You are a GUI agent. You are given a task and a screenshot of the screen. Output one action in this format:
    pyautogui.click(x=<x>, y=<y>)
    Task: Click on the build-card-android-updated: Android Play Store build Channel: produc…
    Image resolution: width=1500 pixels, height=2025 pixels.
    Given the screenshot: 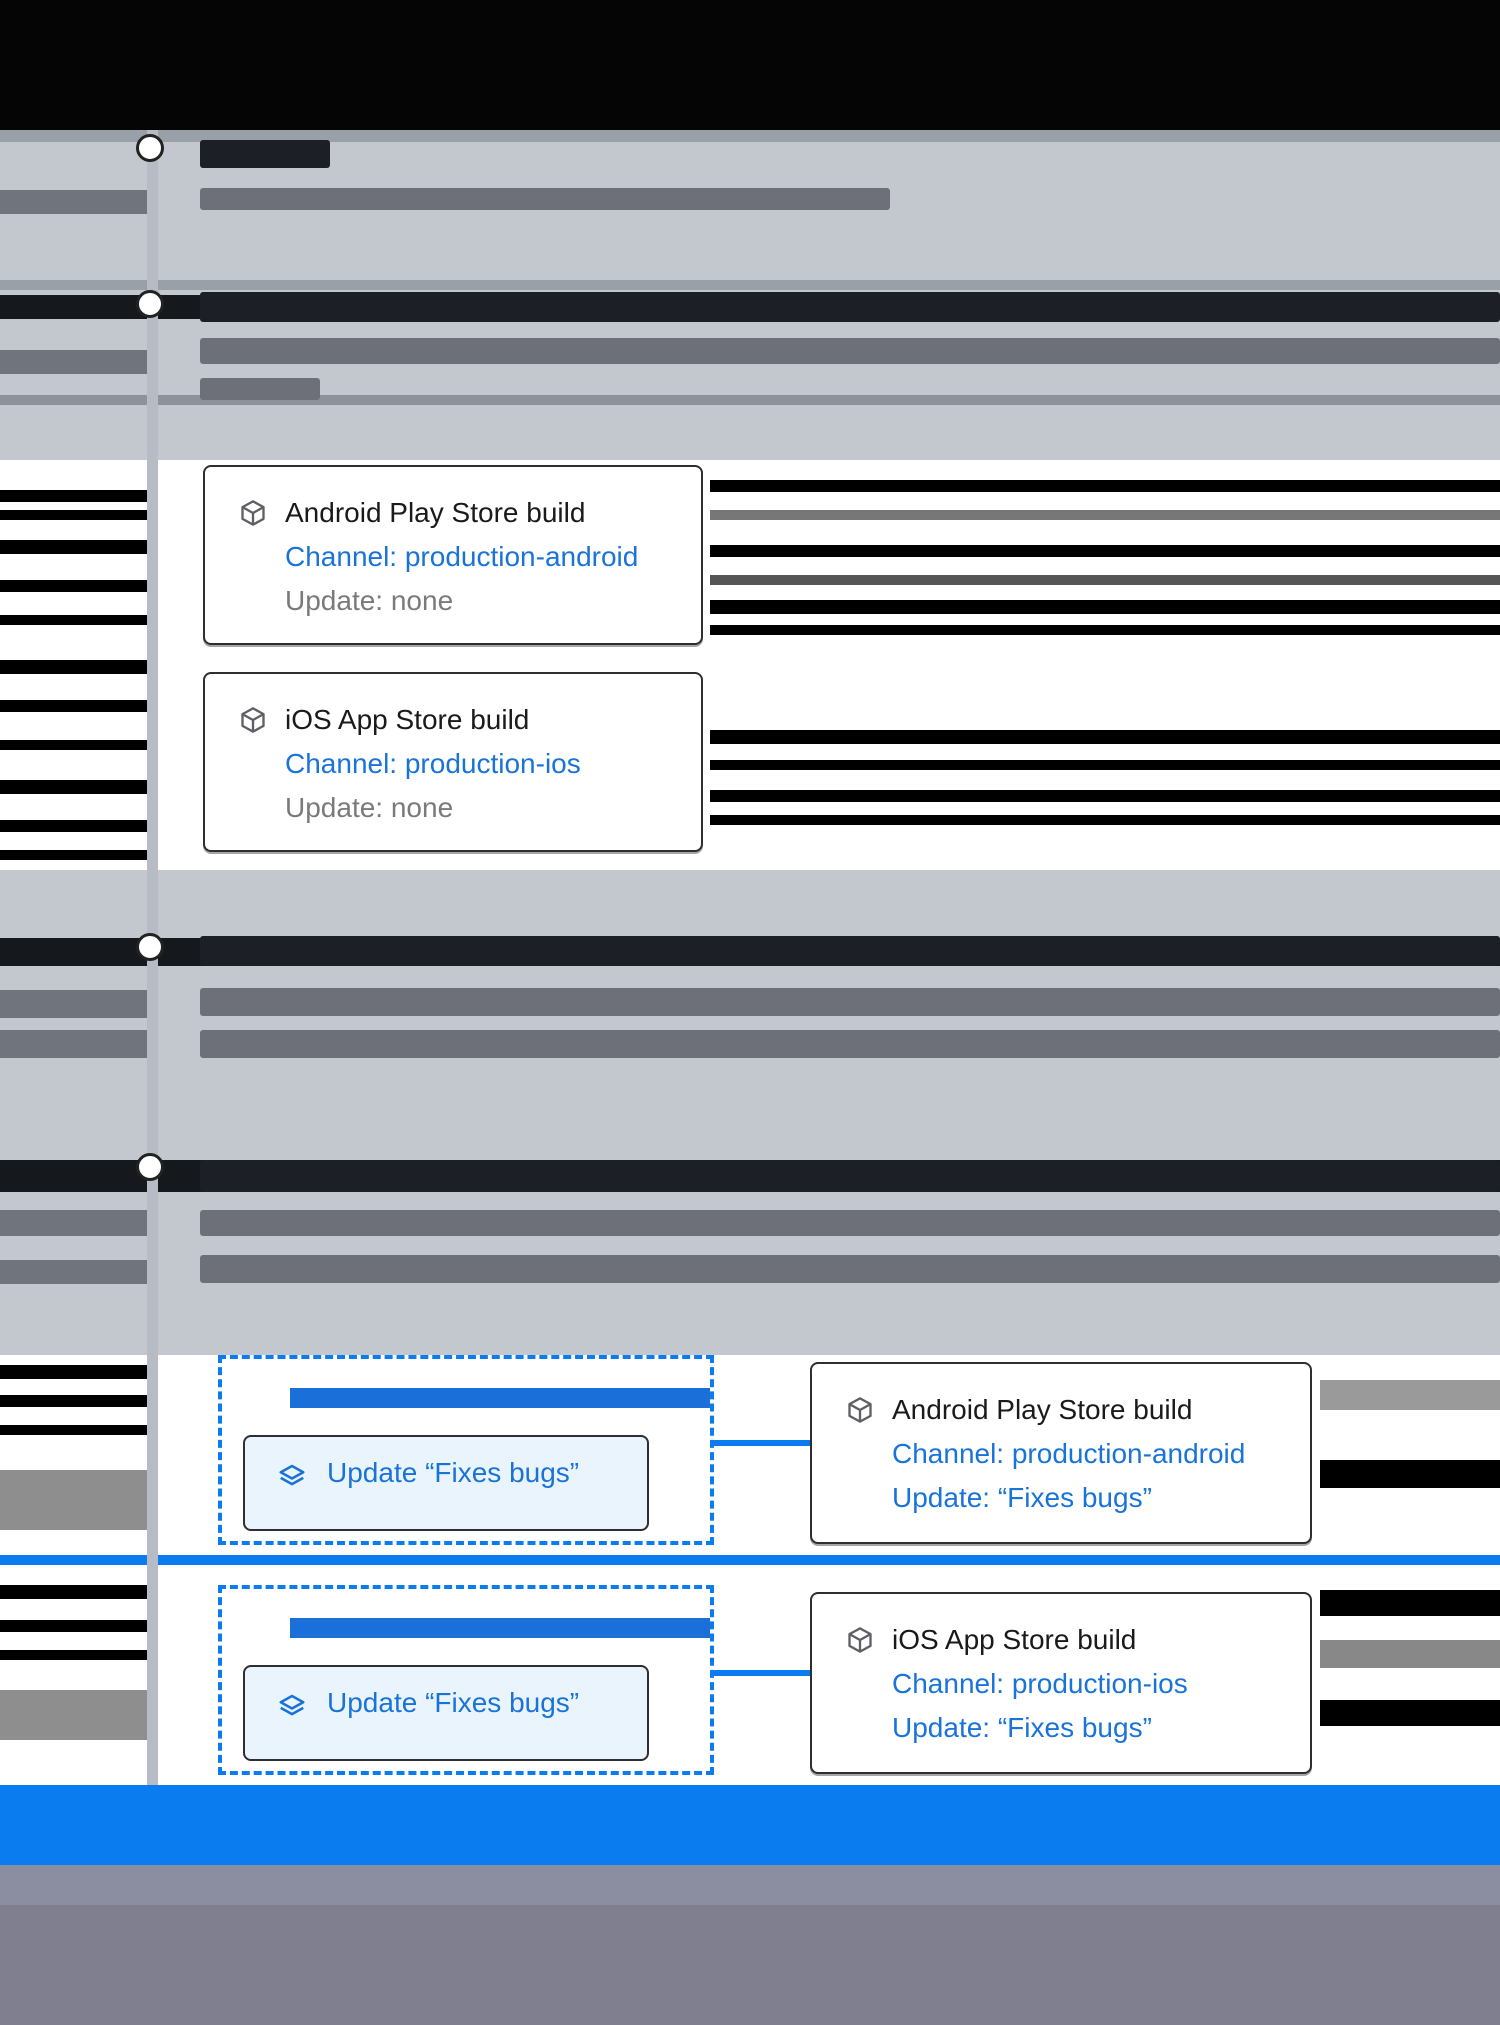 What is the action you would take?
    pyautogui.click(x=1061, y=1453)
    